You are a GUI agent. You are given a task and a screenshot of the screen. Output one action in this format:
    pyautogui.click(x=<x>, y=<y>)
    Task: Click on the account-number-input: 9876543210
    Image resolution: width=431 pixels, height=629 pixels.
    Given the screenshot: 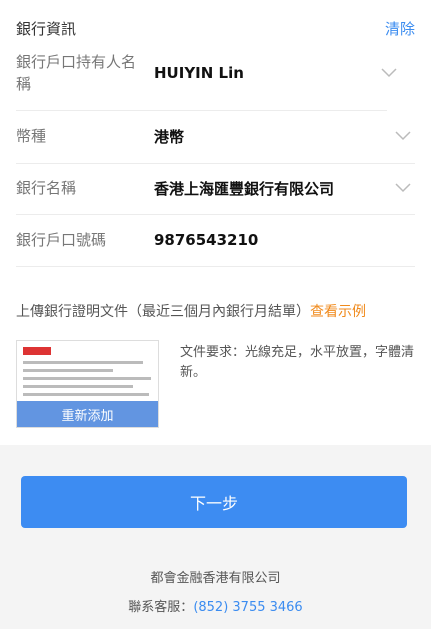 What is the action you would take?
    pyautogui.click(x=284, y=240)
    